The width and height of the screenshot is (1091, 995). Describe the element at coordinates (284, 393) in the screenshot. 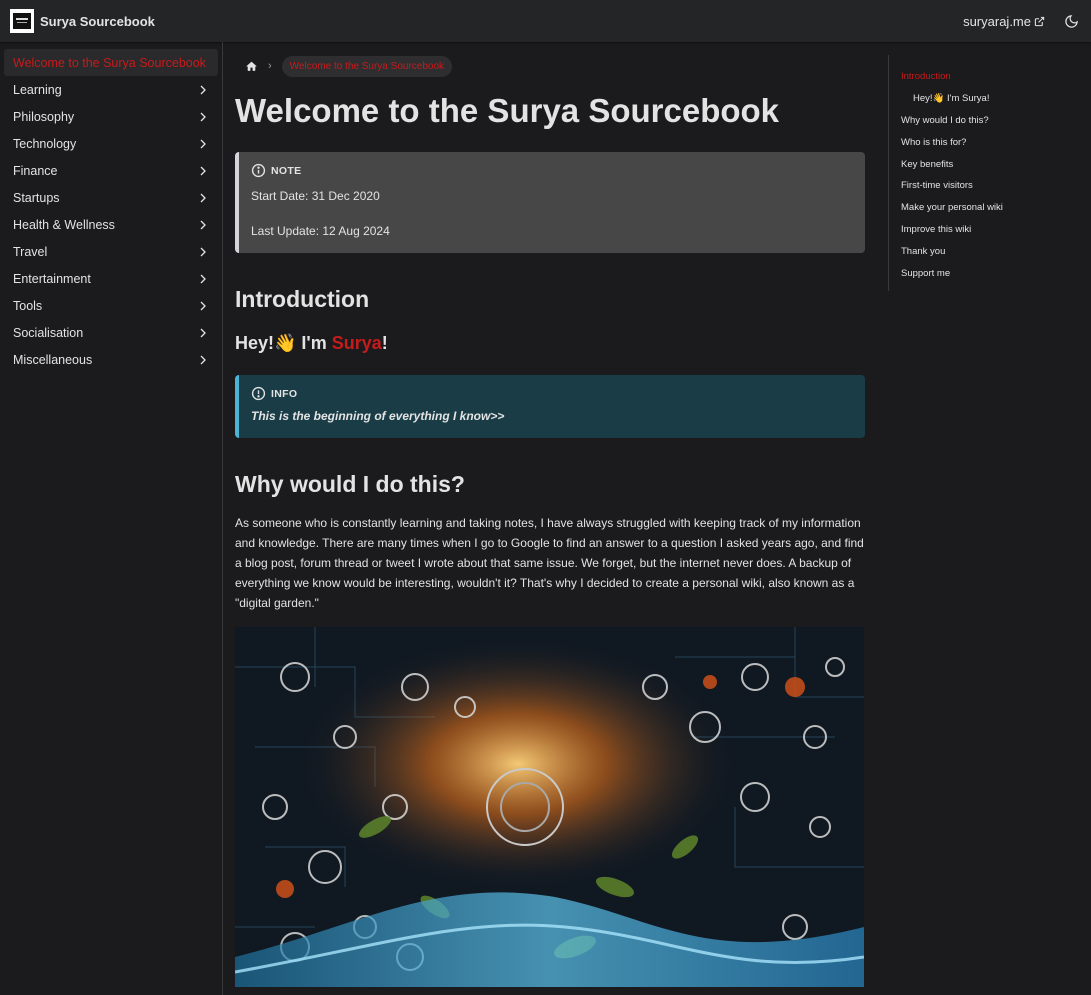

I see `info-label: INFO` at that location.